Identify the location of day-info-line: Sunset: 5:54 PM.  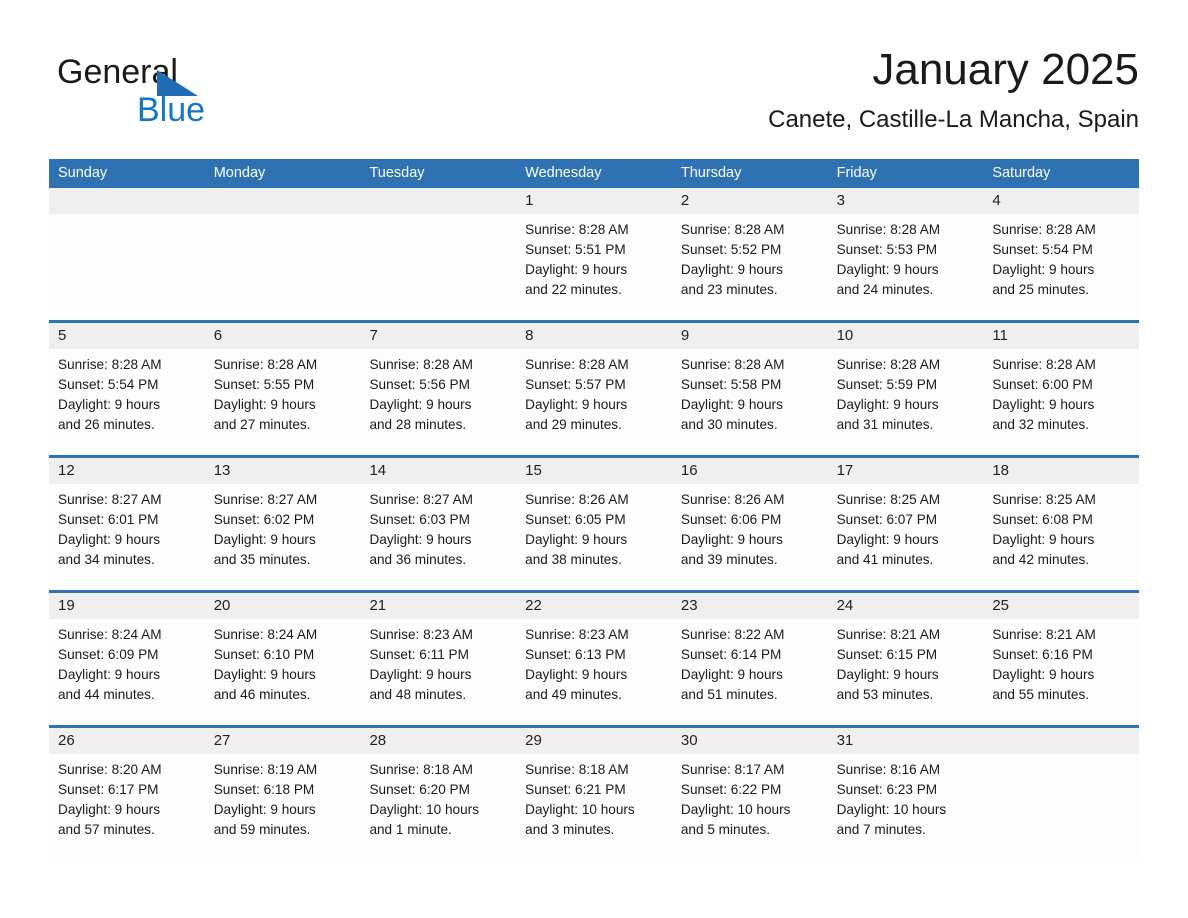
(1042, 249).